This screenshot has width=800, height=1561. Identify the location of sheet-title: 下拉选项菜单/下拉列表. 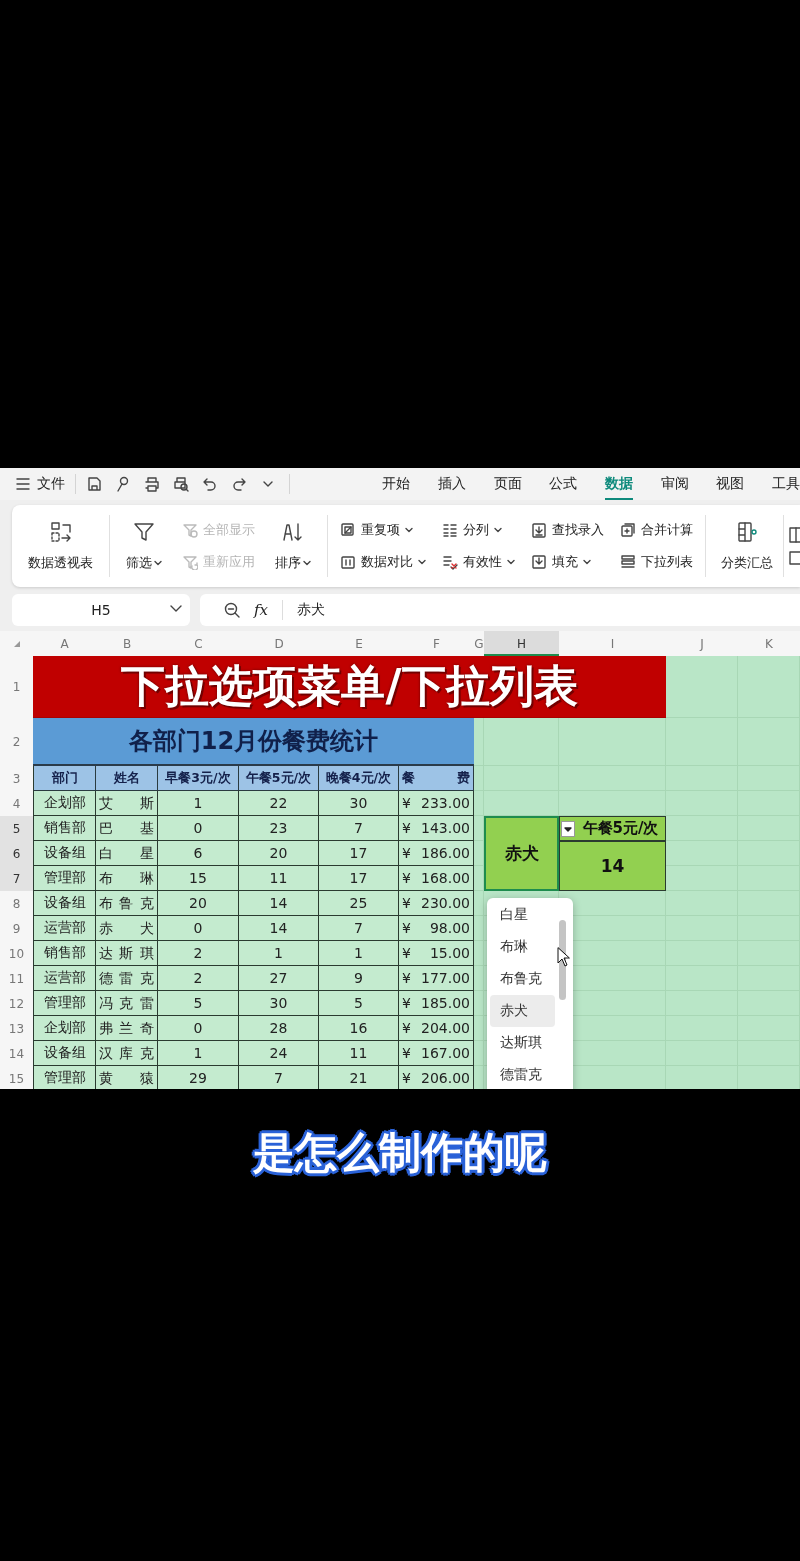
(349, 687).